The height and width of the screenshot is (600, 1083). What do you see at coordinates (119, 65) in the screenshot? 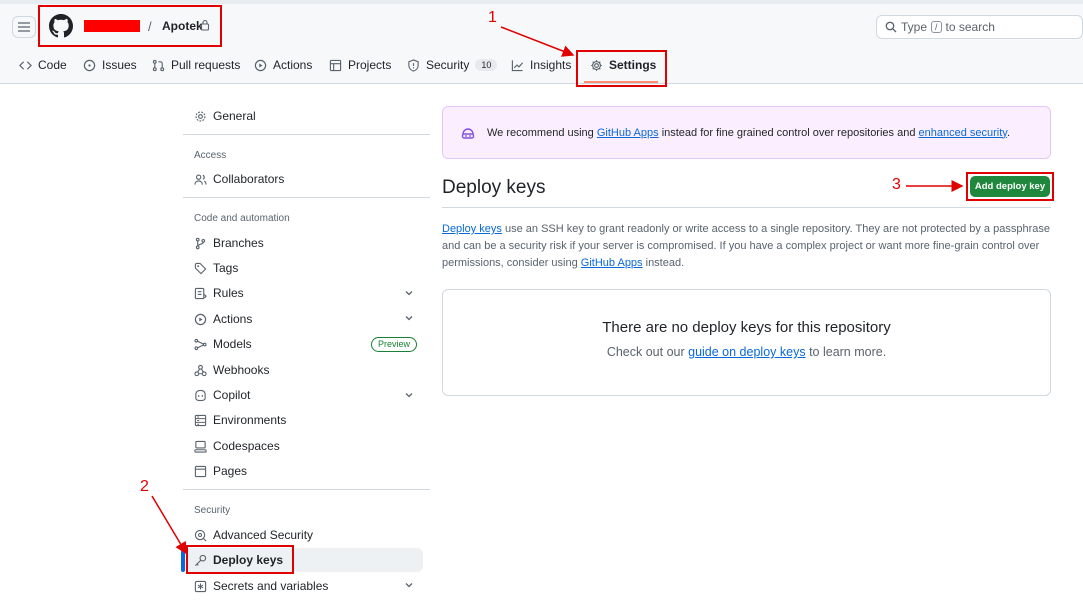
I see `tab-issues-label: Issues` at bounding box center [119, 65].